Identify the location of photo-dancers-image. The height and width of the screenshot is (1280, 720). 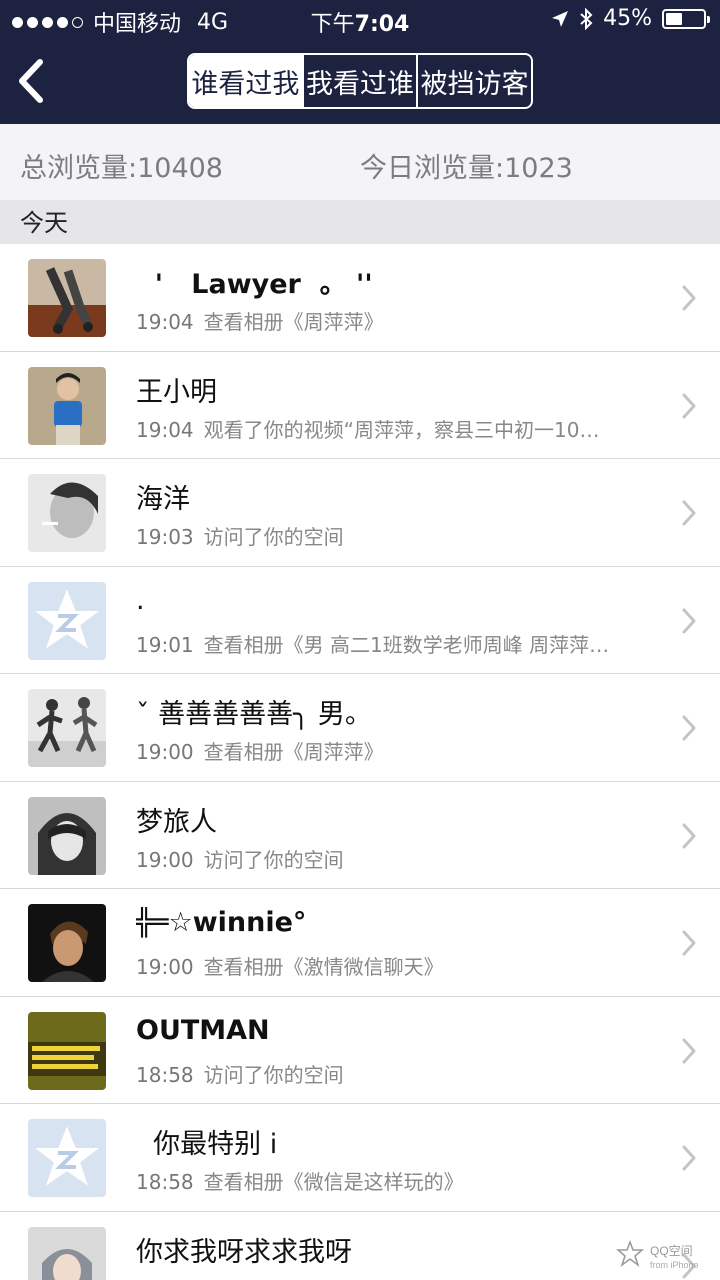
(67, 728).